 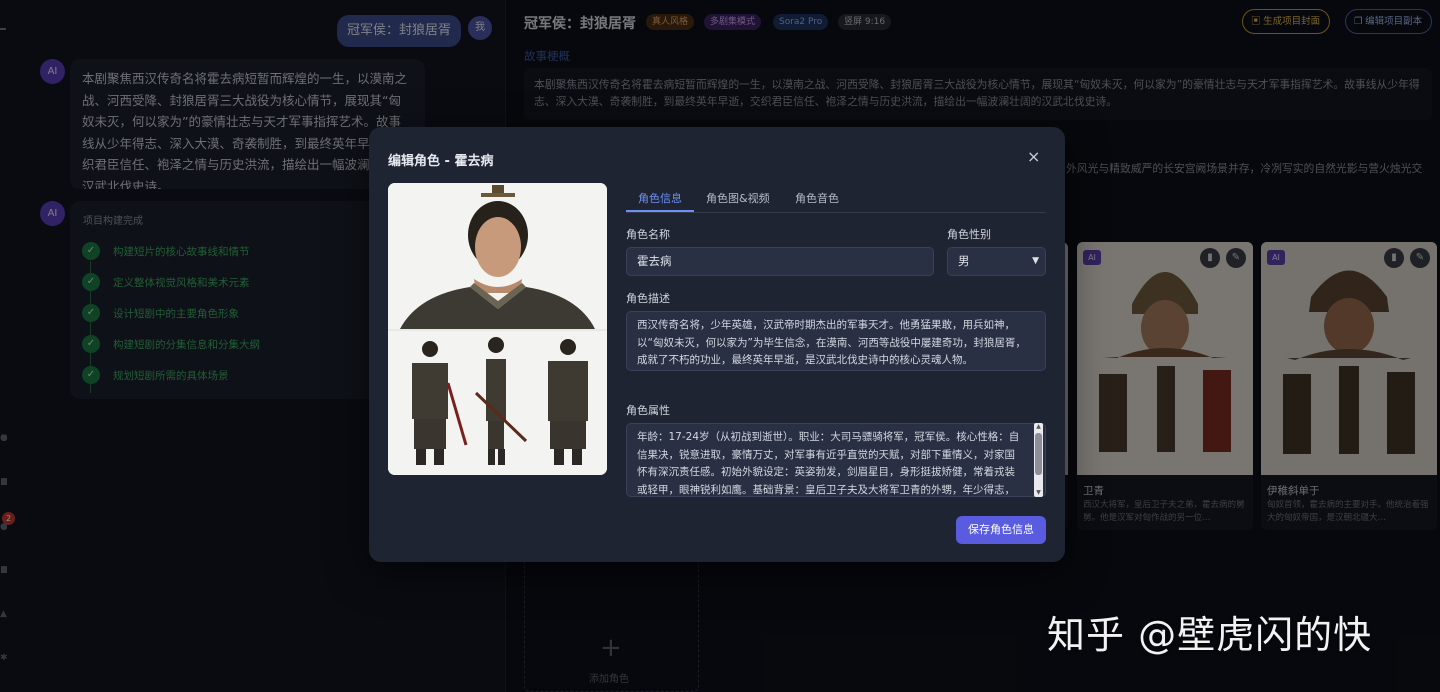 I want to click on dialog-title: 编辑角色 - 霍去病, so click(x=441, y=161).